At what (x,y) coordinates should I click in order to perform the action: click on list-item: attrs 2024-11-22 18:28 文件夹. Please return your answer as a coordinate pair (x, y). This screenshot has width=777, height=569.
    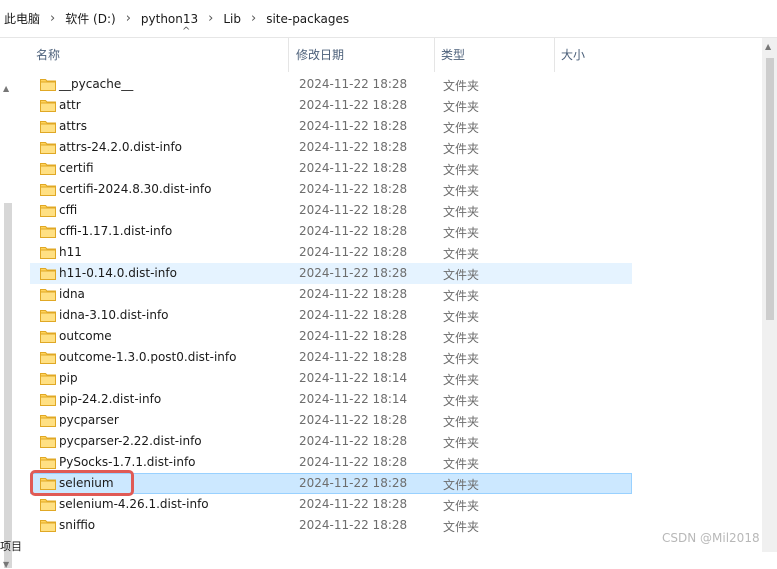
    Looking at the image, I should click on (331, 126).